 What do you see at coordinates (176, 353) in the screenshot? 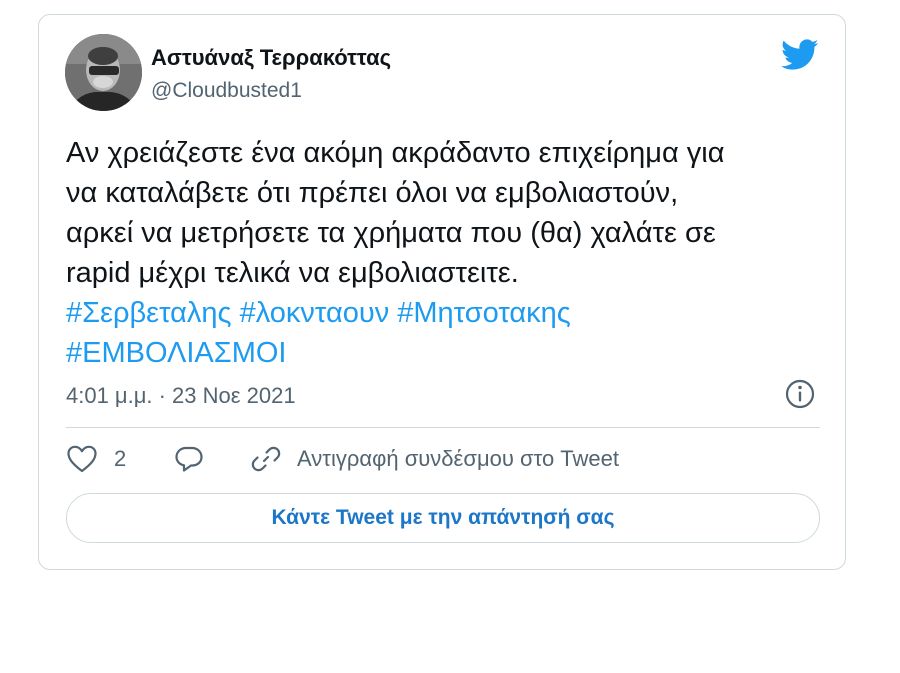
I see `hashtag-link: #ΕΜΒΟΛΙΑΣΜΟΙ` at bounding box center [176, 353].